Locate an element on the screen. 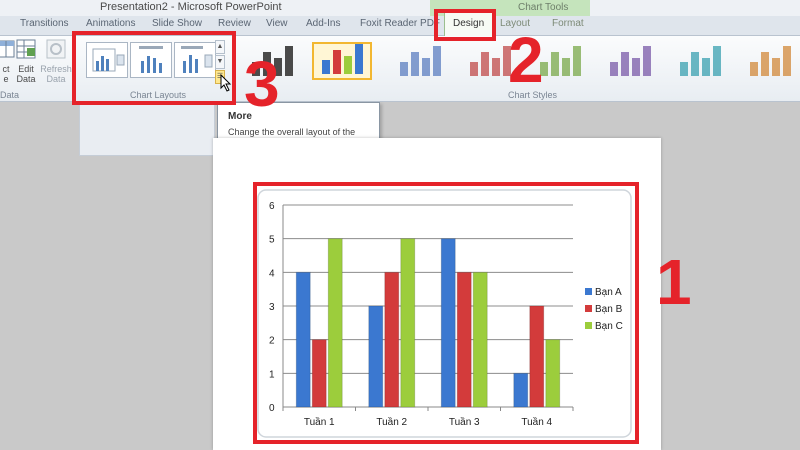 This screenshot has width=800, height=450. chart-style-7-thumbnail is located at coordinates (702, 61).